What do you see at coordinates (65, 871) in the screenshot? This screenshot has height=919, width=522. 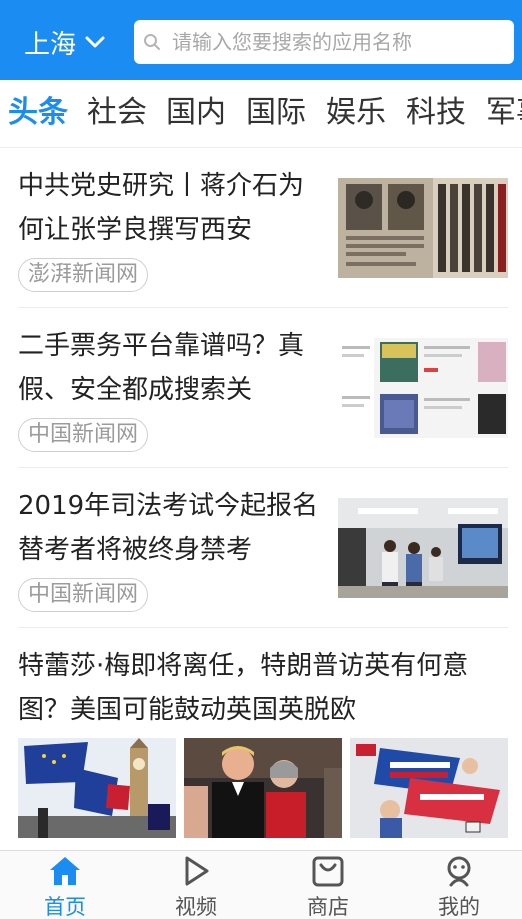 I see `home-icon` at bounding box center [65, 871].